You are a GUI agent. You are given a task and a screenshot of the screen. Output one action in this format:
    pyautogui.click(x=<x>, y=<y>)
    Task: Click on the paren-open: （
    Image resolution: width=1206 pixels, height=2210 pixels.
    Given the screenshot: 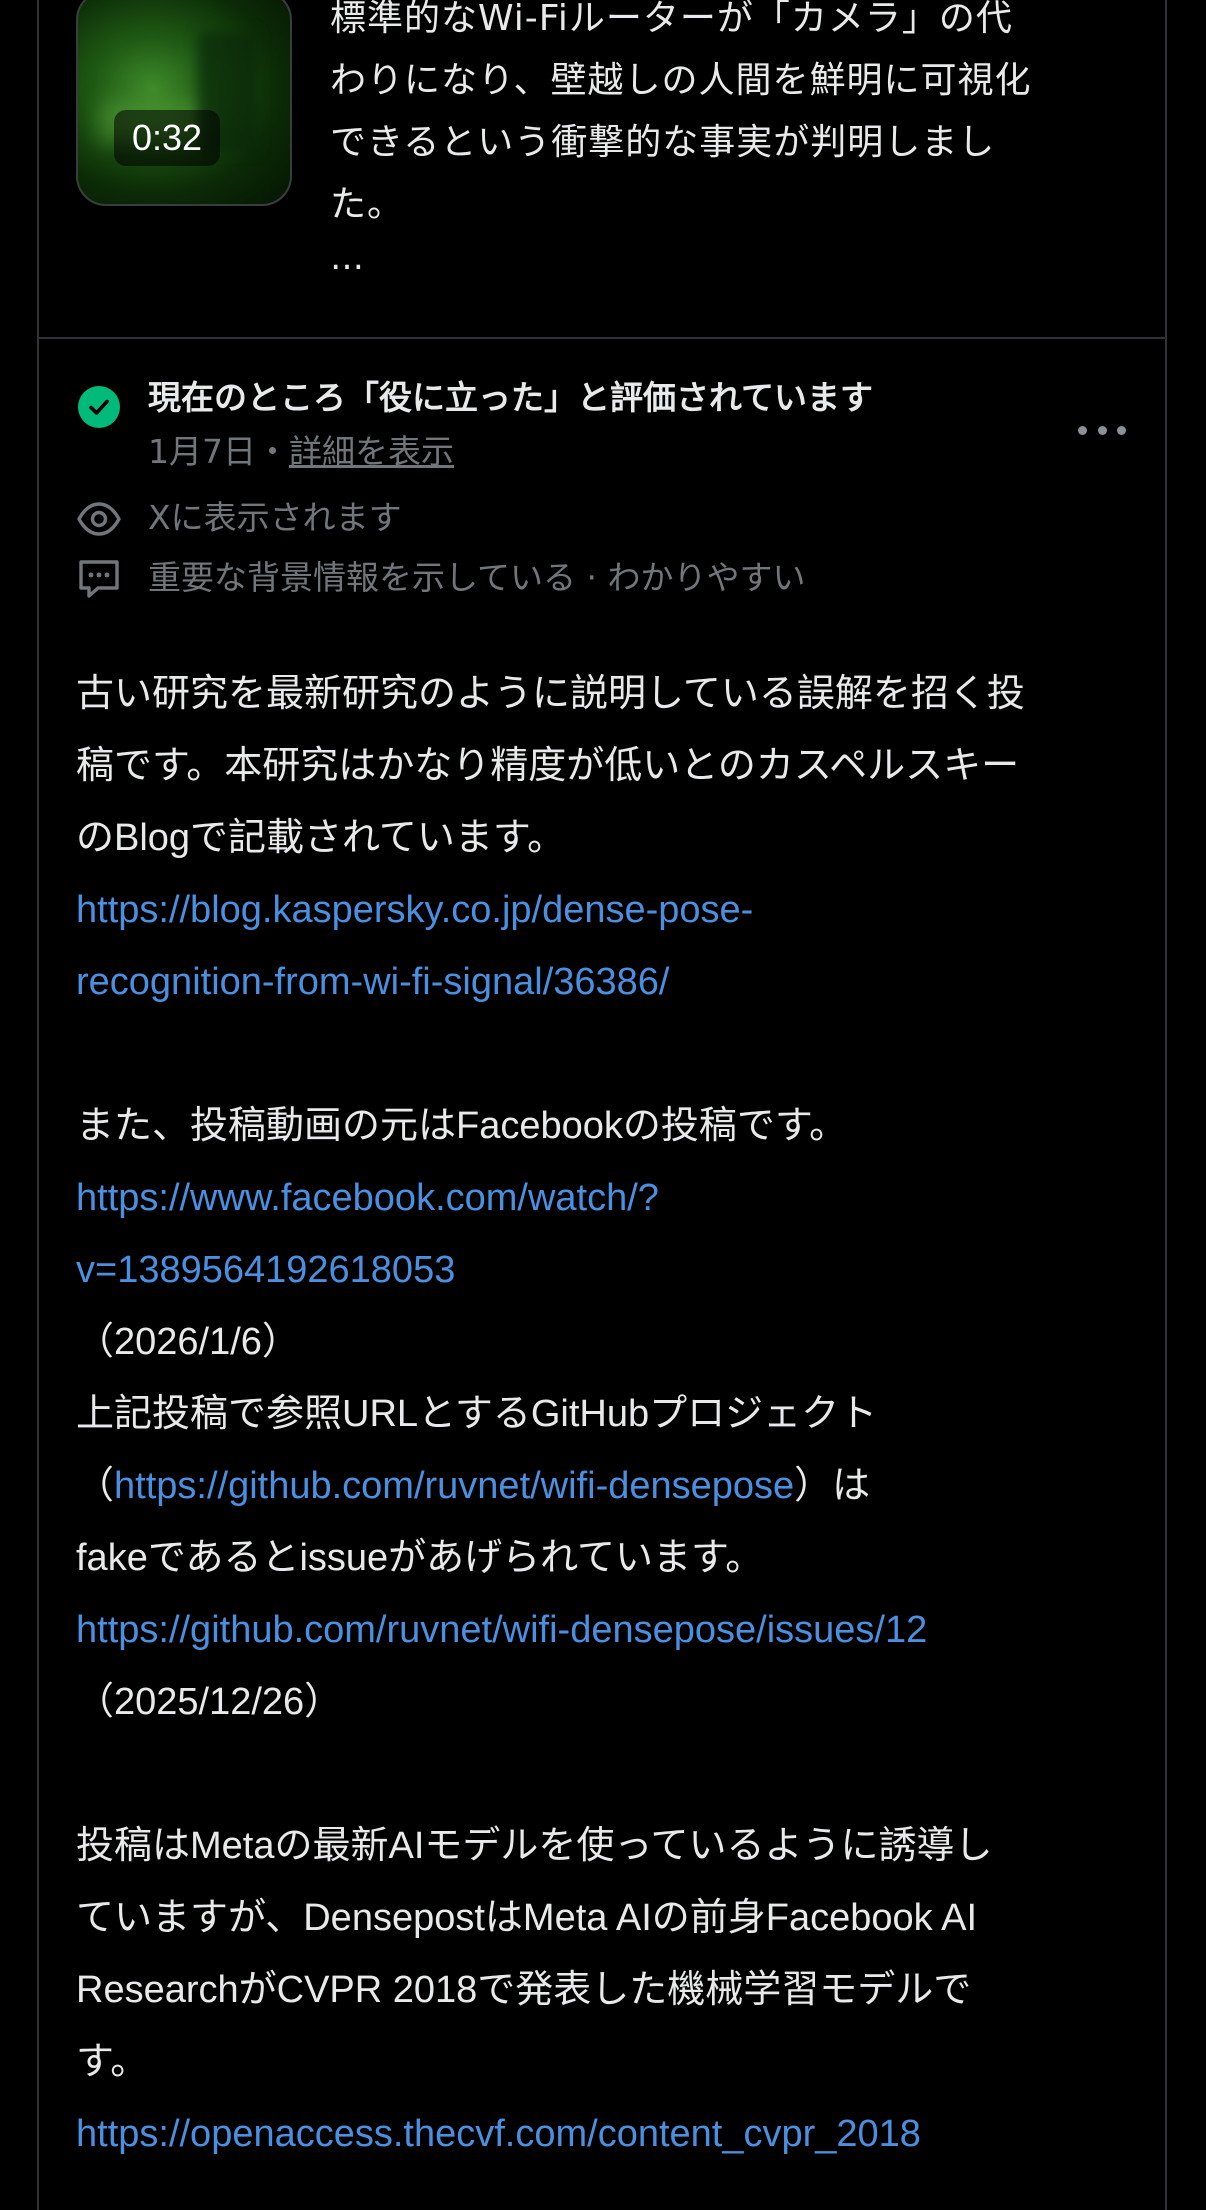 What is the action you would take?
    pyautogui.click(x=95, y=1486)
    